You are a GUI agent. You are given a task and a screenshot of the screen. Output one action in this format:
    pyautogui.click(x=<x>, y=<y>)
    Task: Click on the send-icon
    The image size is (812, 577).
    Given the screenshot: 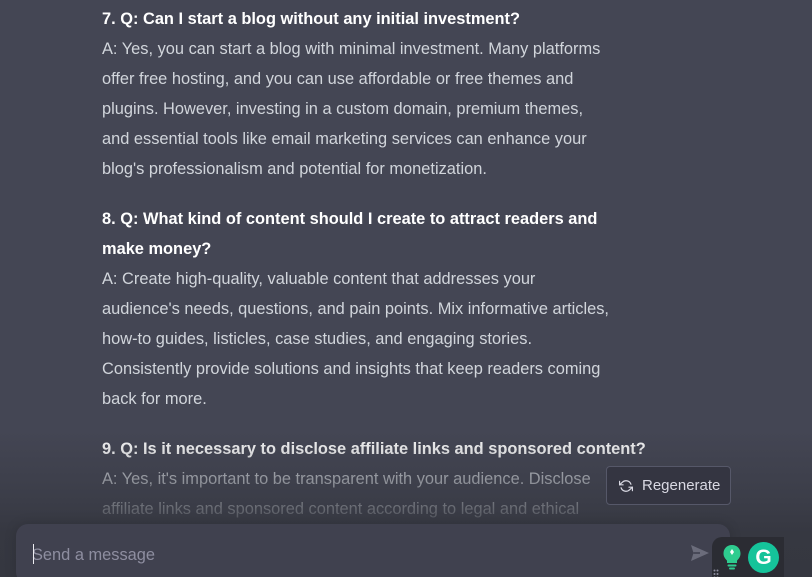 What is the action you would take?
    pyautogui.click(x=700, y=555)
    